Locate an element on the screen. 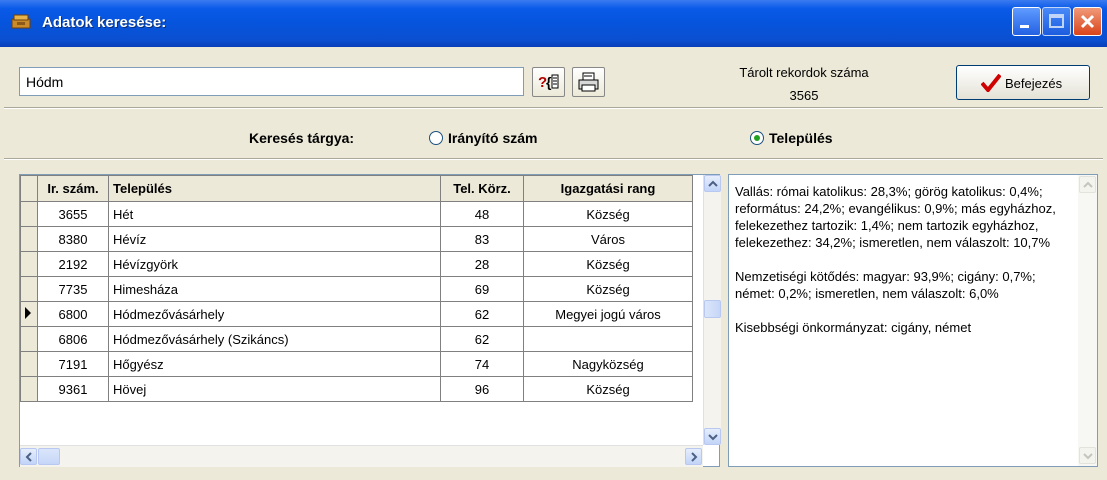 This screenshot has width=1107, height=480. checkmark-icon is located at coordinates (991, 83).